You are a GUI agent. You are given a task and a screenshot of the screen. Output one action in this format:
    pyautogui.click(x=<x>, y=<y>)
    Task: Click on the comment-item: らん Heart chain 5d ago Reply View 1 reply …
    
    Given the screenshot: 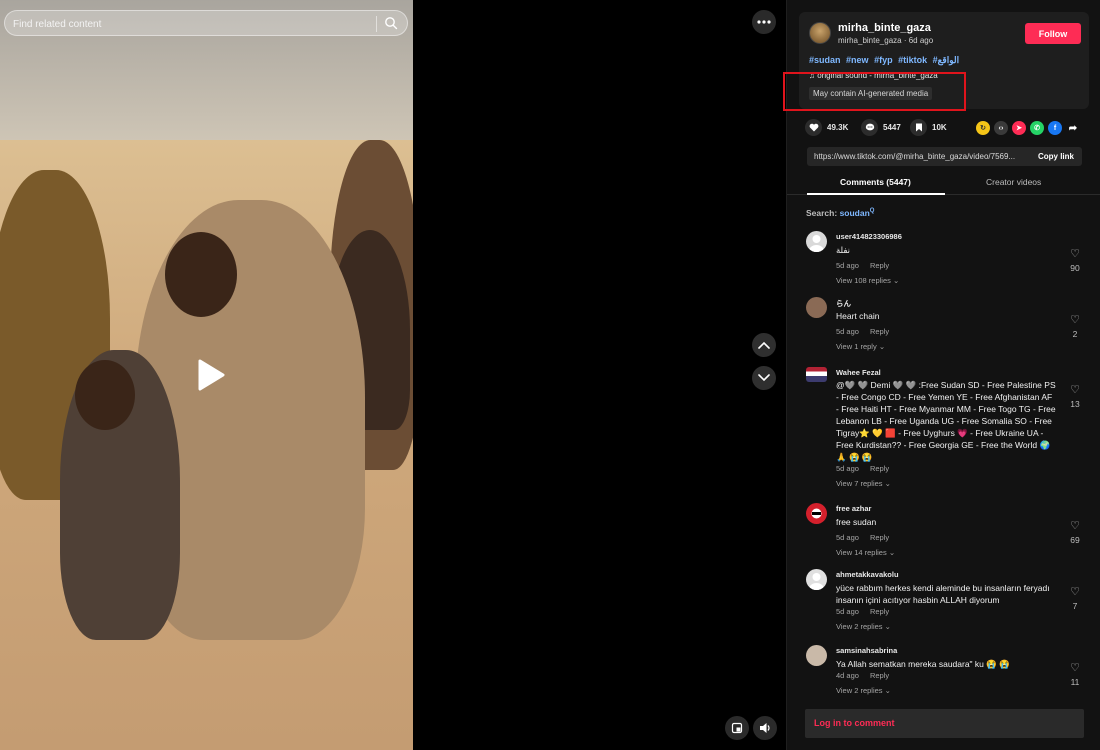 What is the action you would take?
    pyautogui.click(x=943, y=324)
    